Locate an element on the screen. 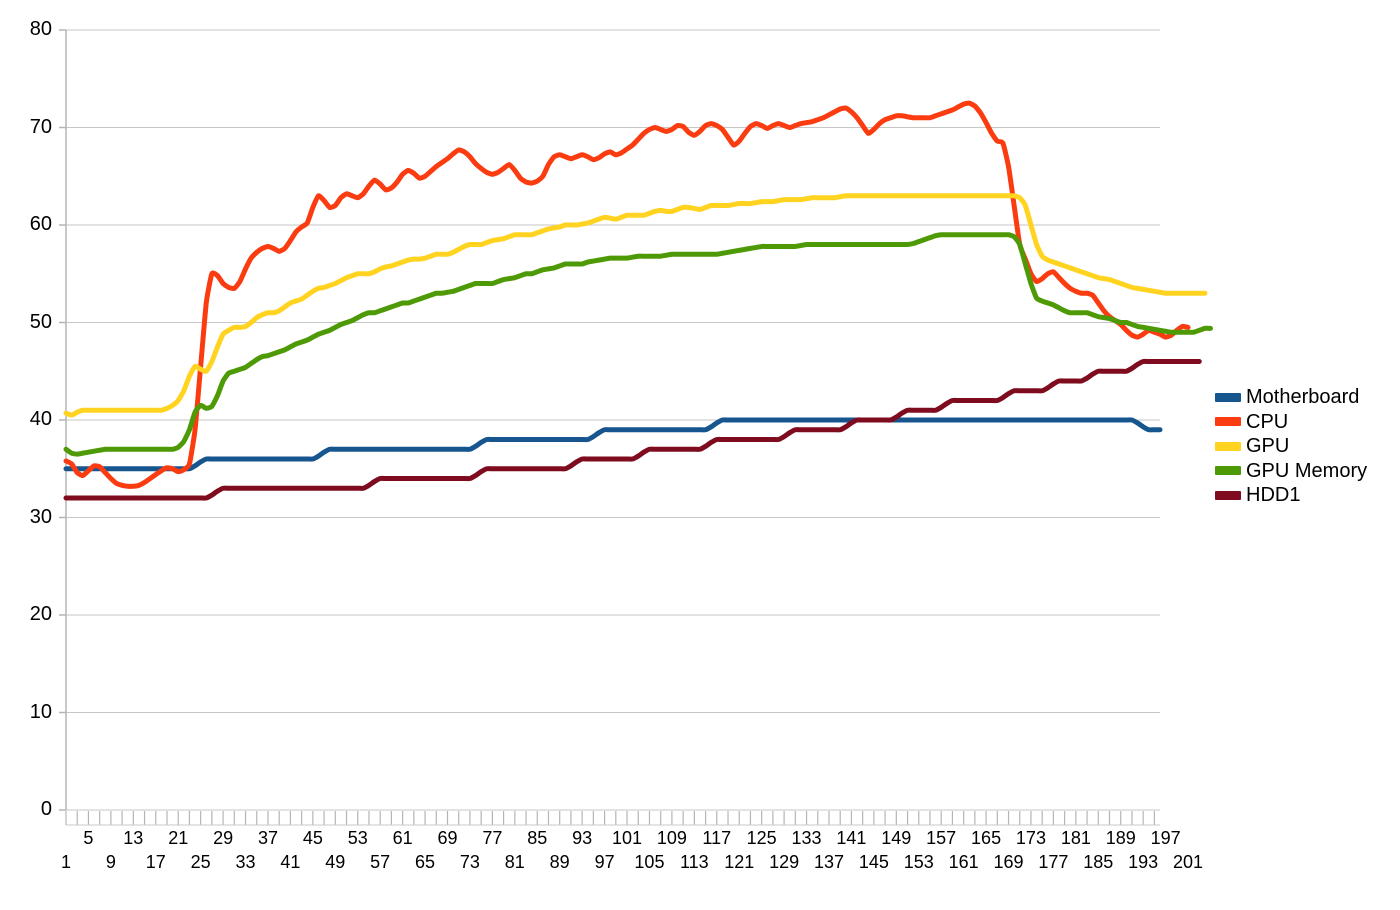 The image size is (1400, 910). series-line-motherboard is located at coordinates (613, 444).